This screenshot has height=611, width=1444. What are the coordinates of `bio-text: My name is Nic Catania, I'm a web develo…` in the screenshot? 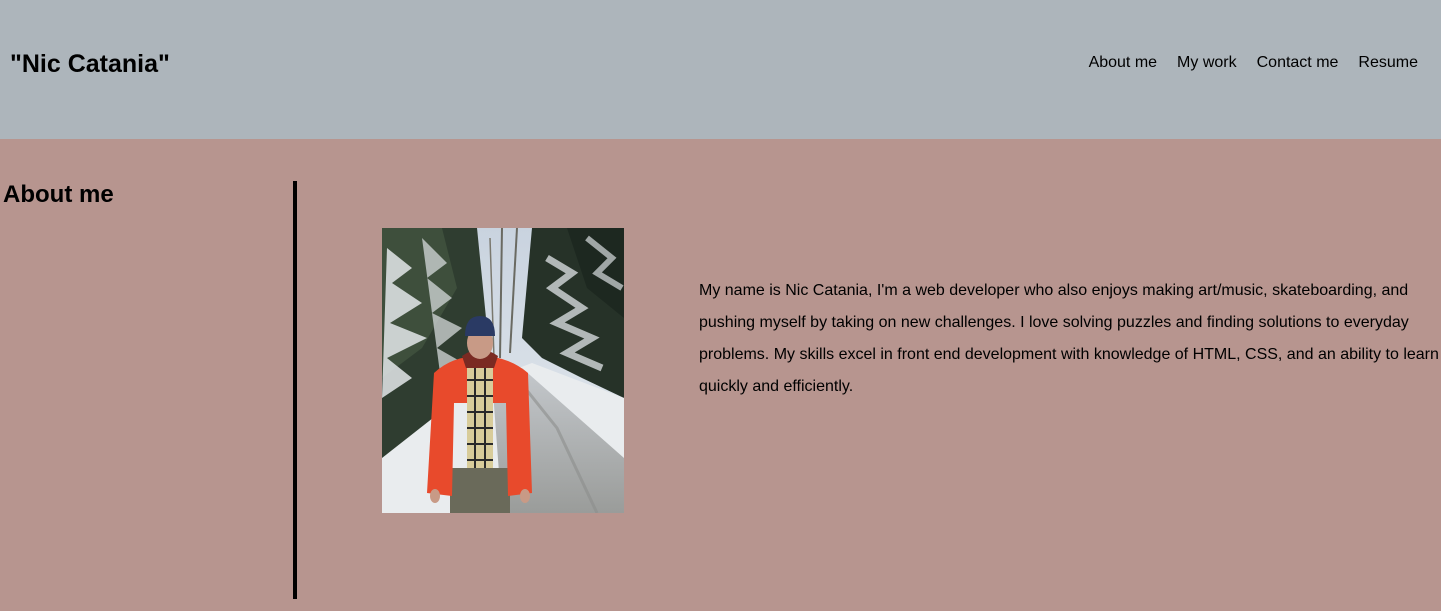 It's located at (1069, 338).